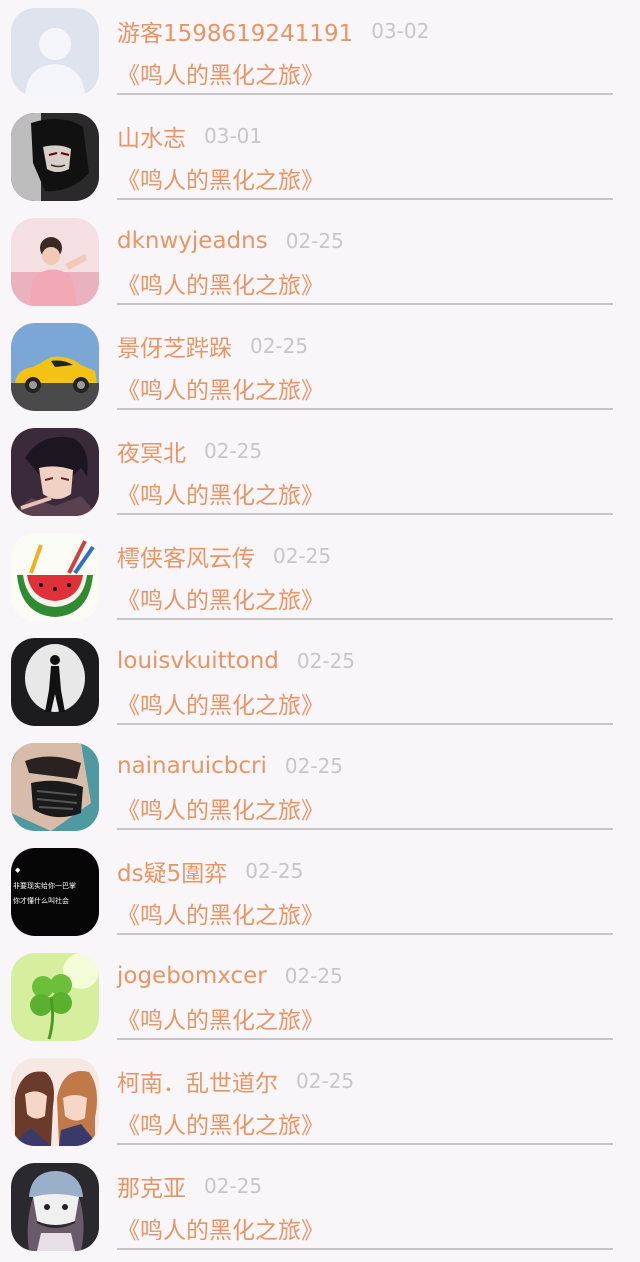 The image size is (640, 1262). Describe the element at coordinates (151, 451) in the screenshot. I see `username: 夜冥北` at that location.